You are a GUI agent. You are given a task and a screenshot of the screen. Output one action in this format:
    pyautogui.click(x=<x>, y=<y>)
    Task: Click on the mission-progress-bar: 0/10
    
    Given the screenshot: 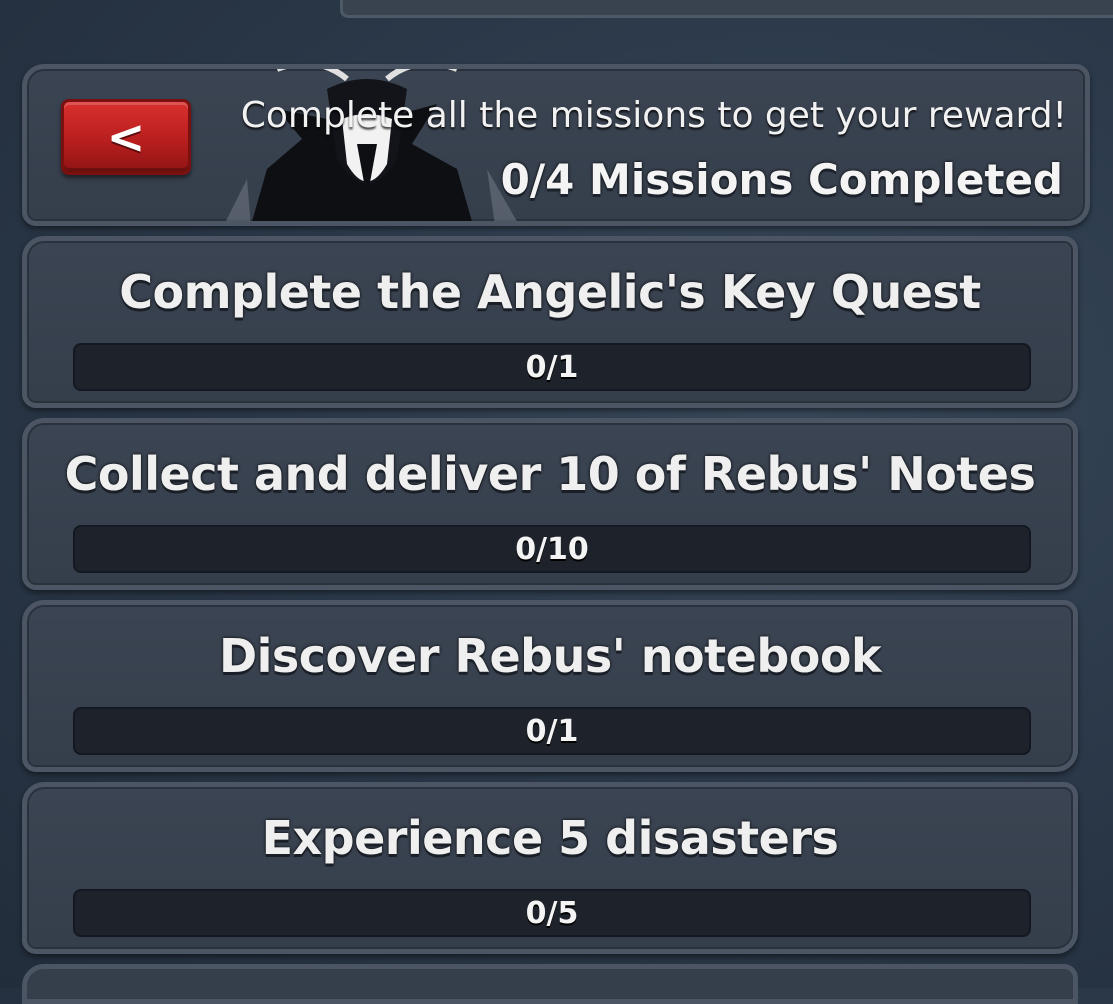 What is the action you would take?
    pyautogui.click(x=552, y=549)
    